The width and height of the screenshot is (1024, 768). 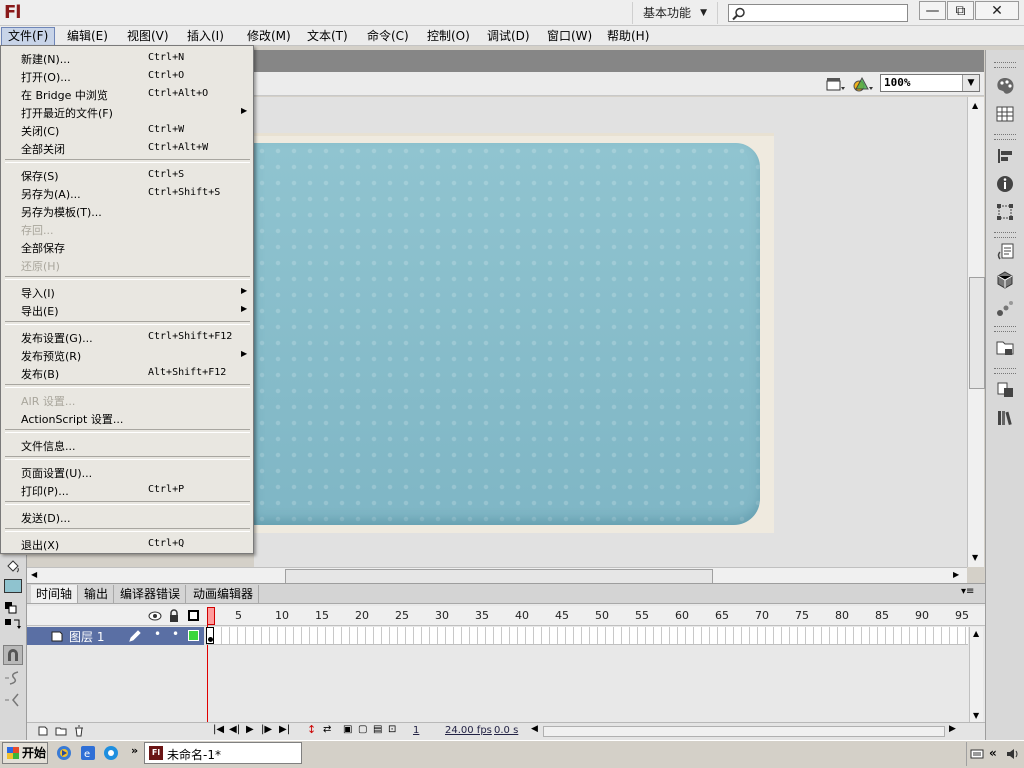 I want to click on workspace-switcher: 基本功能 ▼, so click(x=675, y=13).